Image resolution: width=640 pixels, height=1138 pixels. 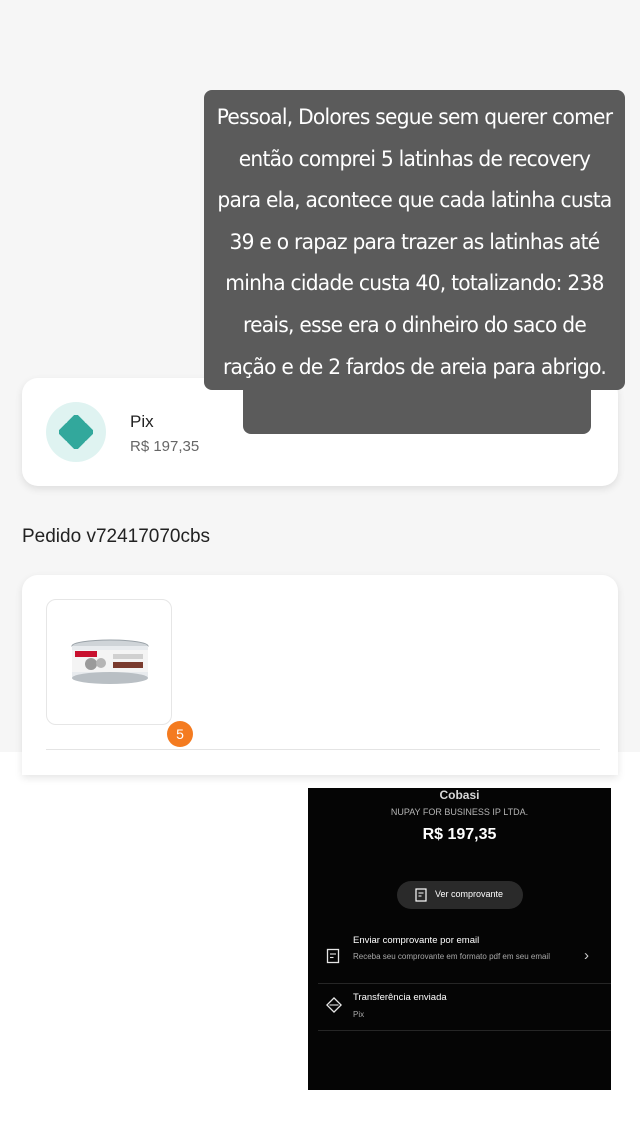 What do you see at coordinates (459, 812) in the screenshot?
I see `receipt-processor: NUPAY FOR BUSINESS IP LTDA.` at bounding box center [459, 812].